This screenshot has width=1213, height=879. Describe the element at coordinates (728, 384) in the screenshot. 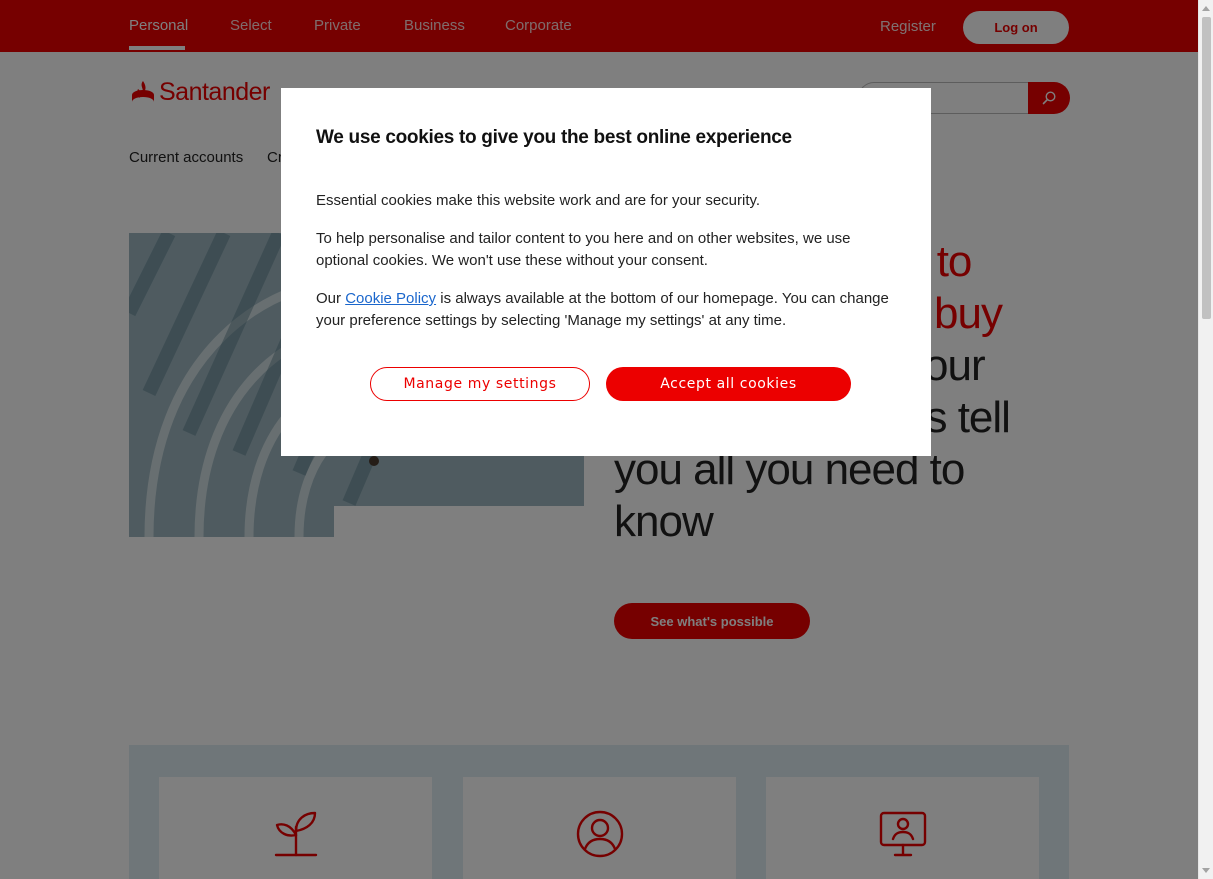

I see `accept-all-cookies-button: Accept all cookies` at that location.